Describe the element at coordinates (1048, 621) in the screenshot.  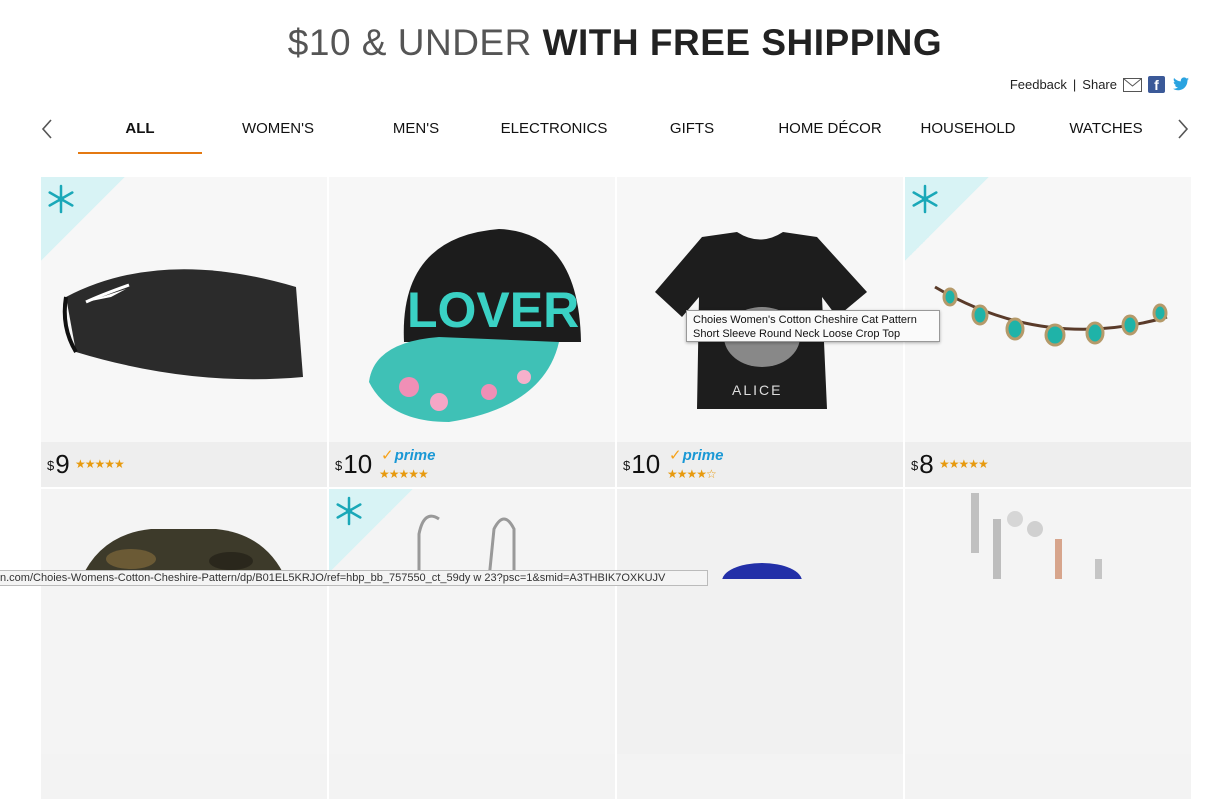
I see `product-image-bar-earrings` at that location.